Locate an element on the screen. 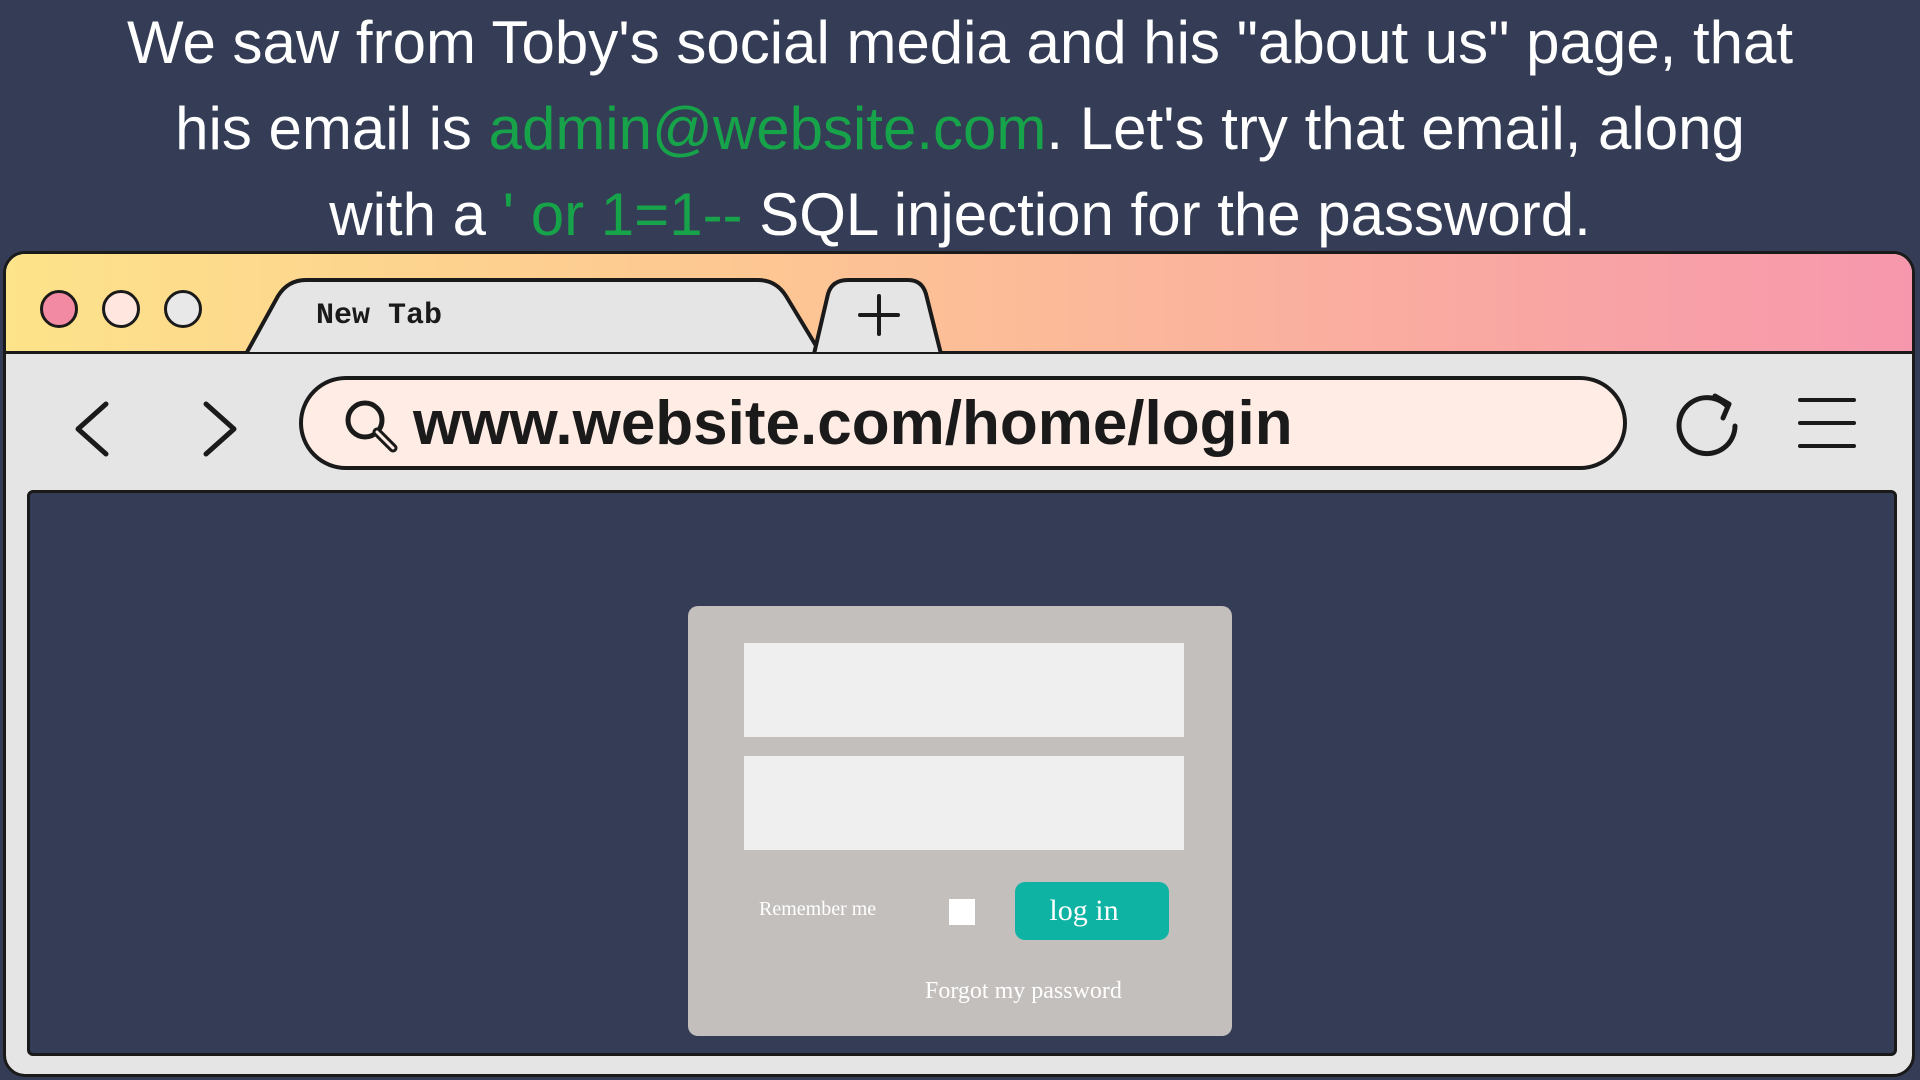 This screenshot has height=1080, width=1920. address-bar: www.website.com/home/login is located at coordinates (963, 423).